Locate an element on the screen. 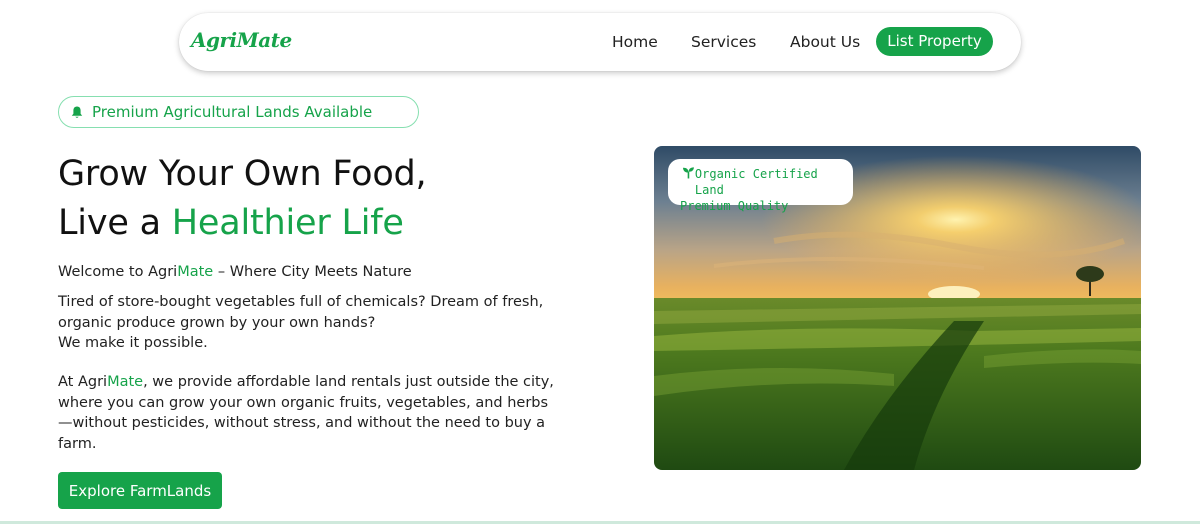 Image resolution: width=1200 pixels, height=524 pixels. description-brand-highlight: Mate is located at coordinates (125, 382).